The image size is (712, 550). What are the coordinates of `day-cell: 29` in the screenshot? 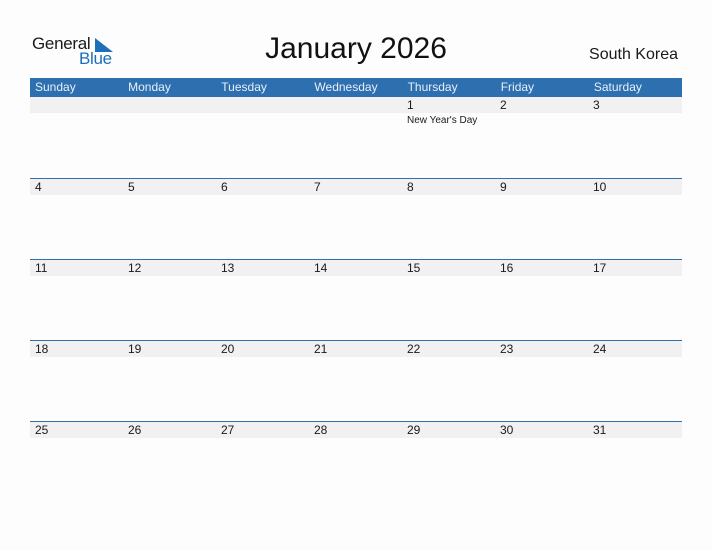 It's located at (448, 462).